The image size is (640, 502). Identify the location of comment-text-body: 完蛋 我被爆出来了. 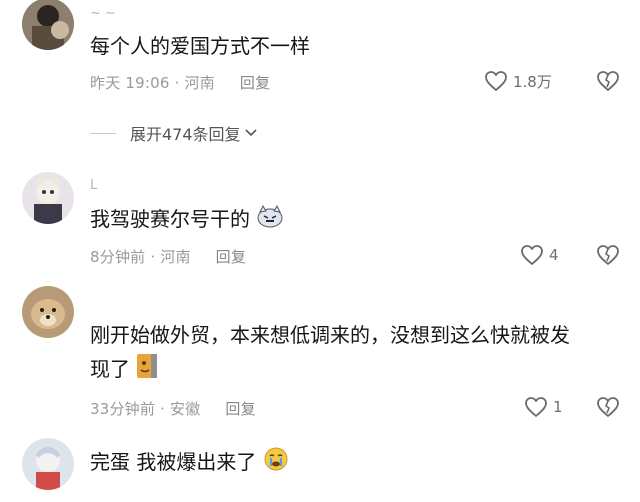
(173, 462).